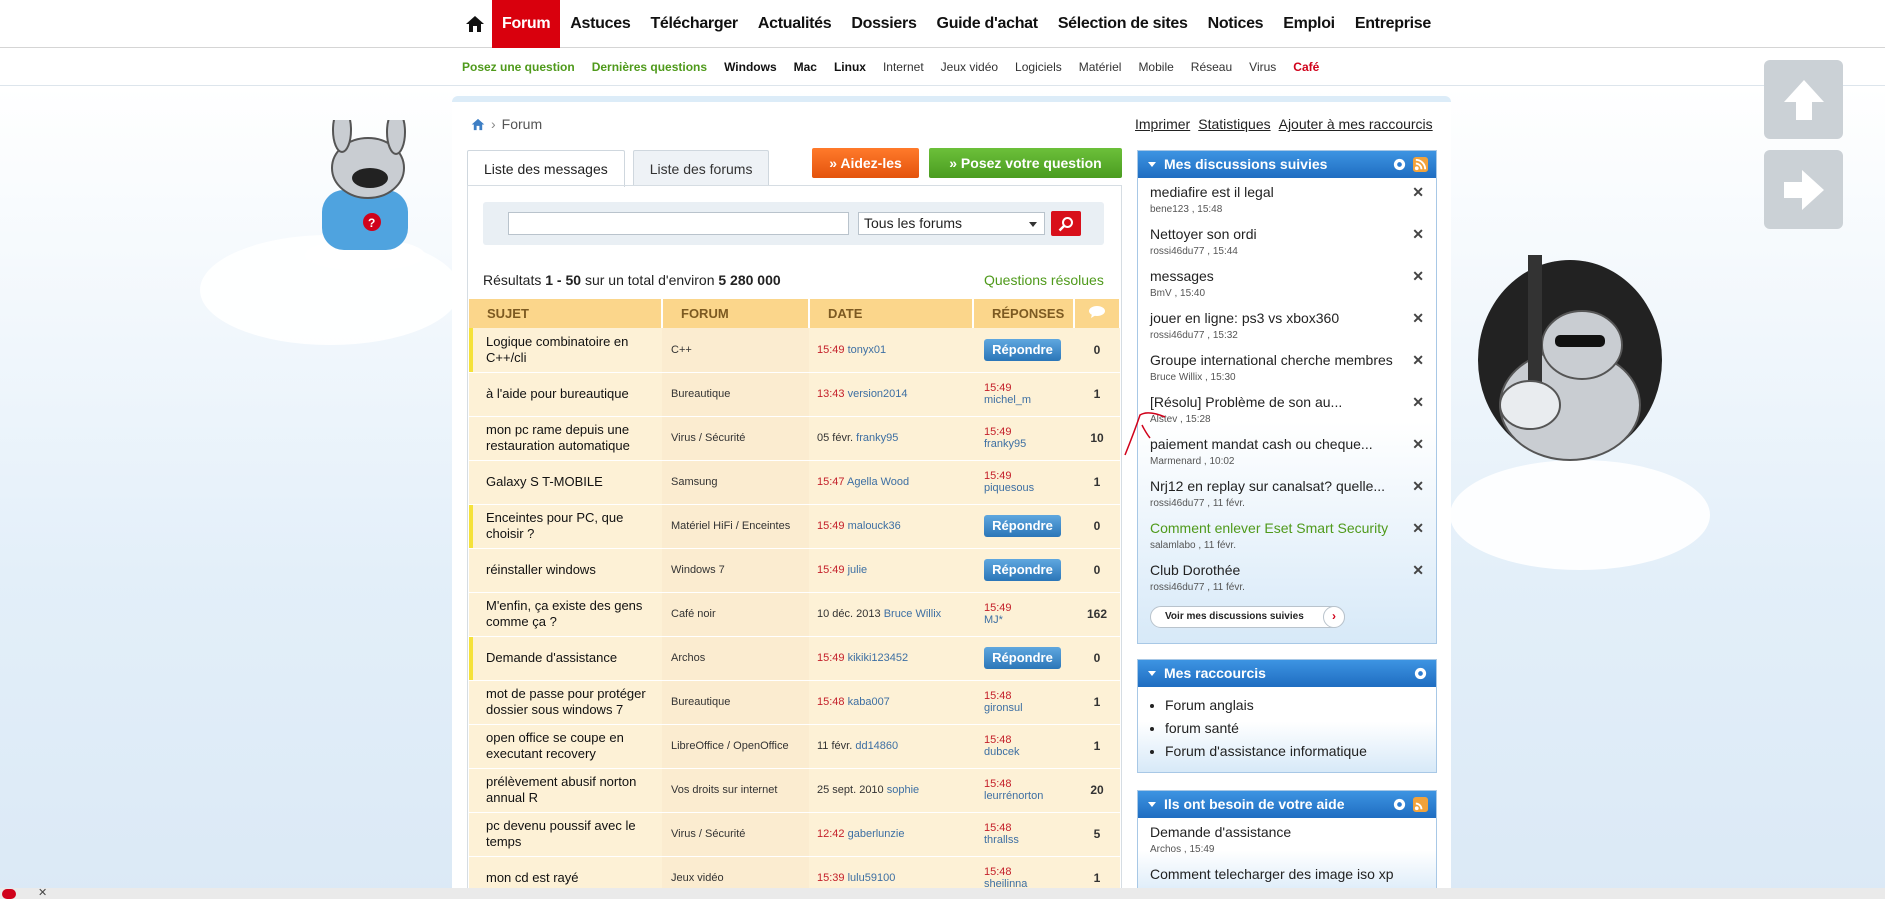  What do you see at coordinates (750, 67) in the screenshot?
I see `subnav-windows: Windows` at bounding box center [750, 67].